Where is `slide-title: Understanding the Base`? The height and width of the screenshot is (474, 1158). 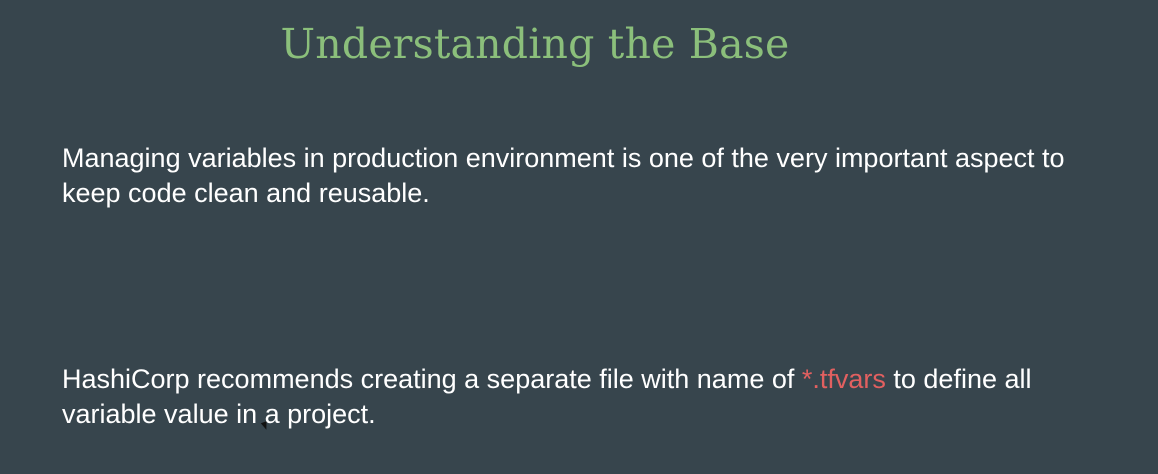
slide-title: Understanding the Base is located at coordinates (535, 44).